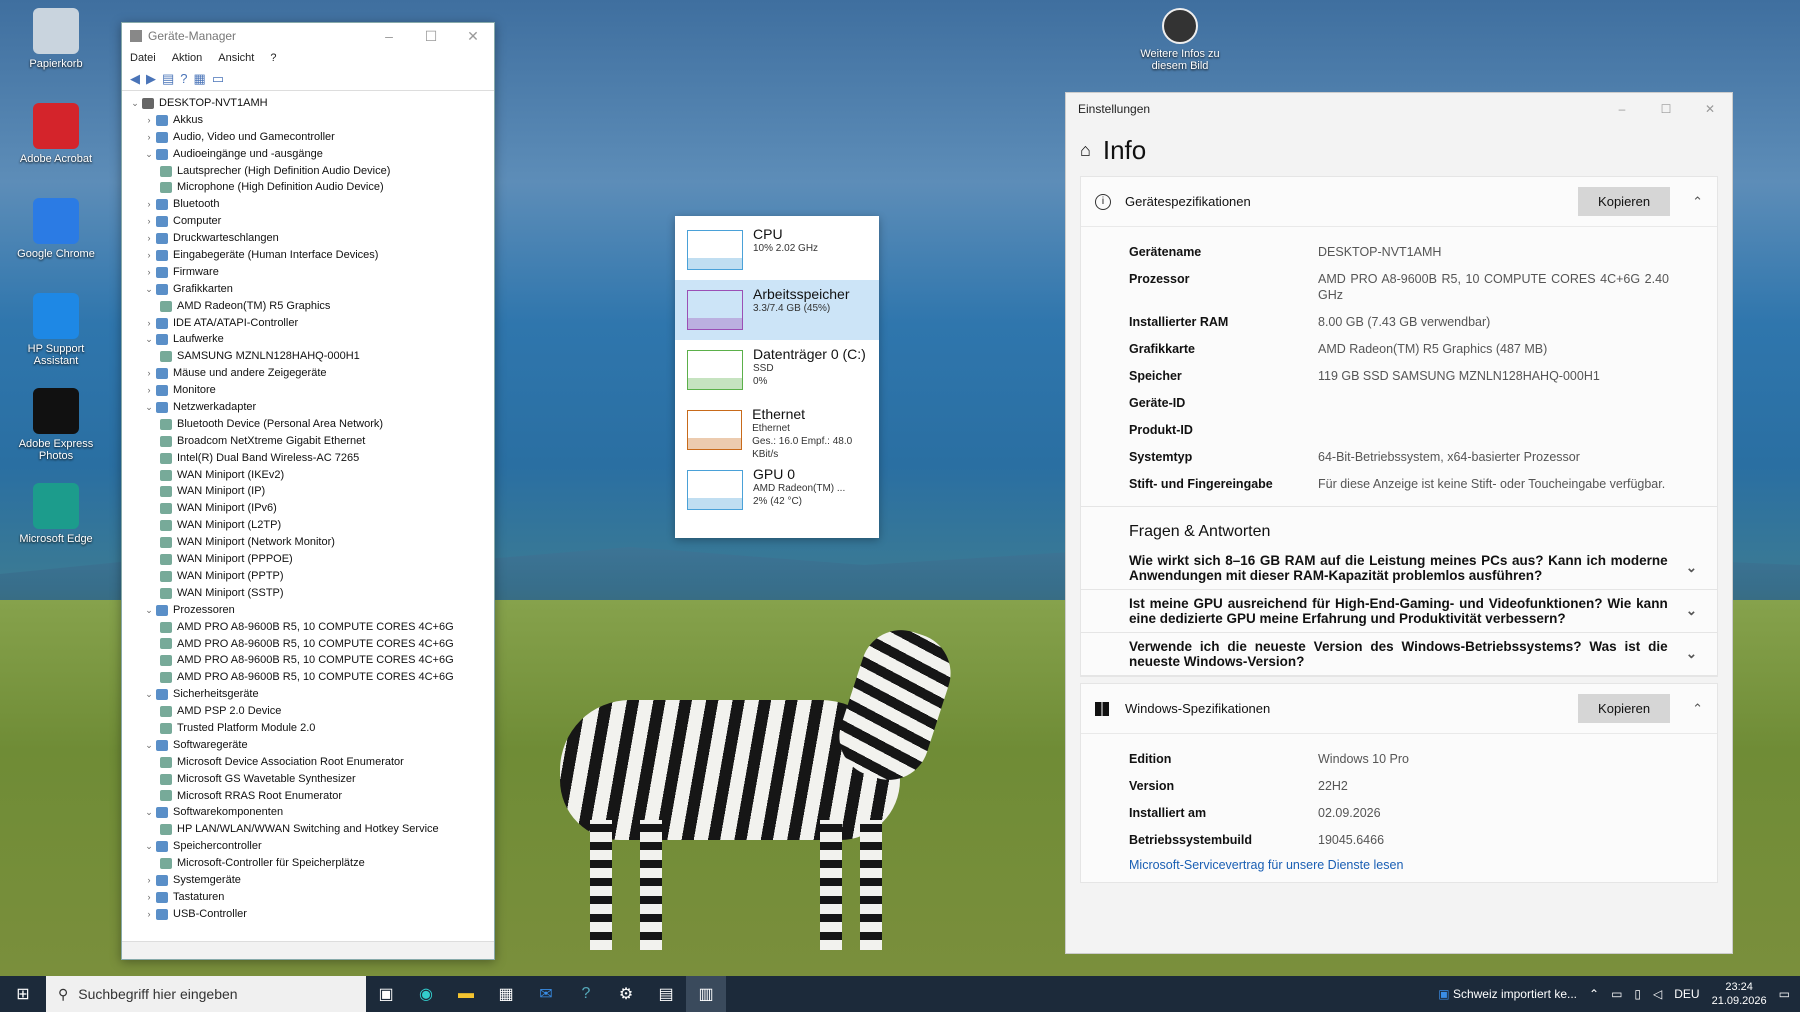 The height and width of the screenshot is (1012, 1800). What do you see at coordinates (546, 994) in the screenshot?
I see `outlook-icon: ✉` at bounding box center [546, 994].